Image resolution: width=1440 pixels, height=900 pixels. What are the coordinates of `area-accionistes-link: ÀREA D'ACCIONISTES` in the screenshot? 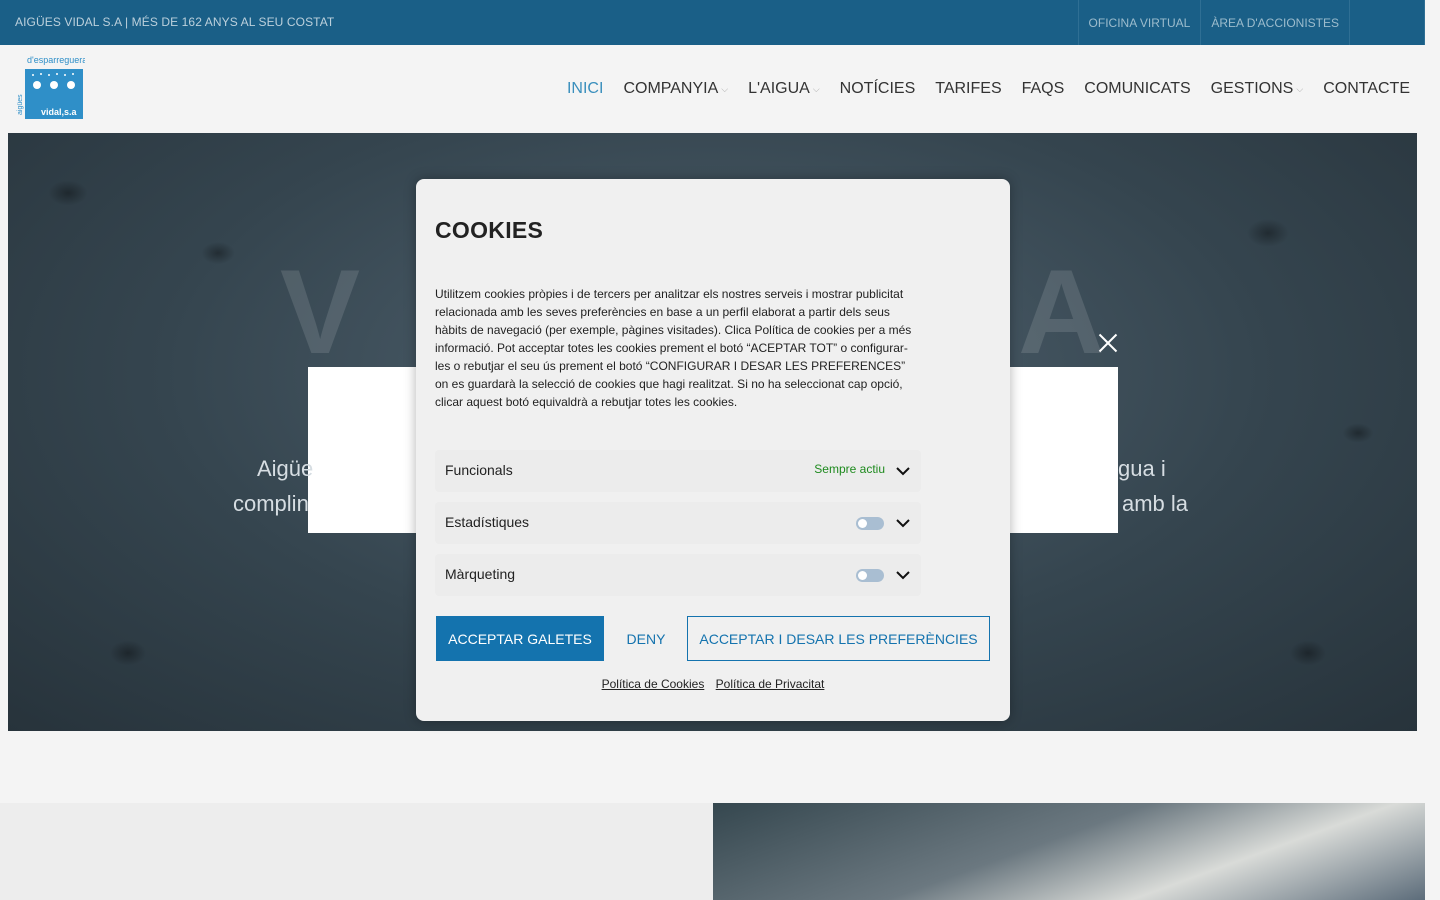 It's located at (1274, 22).